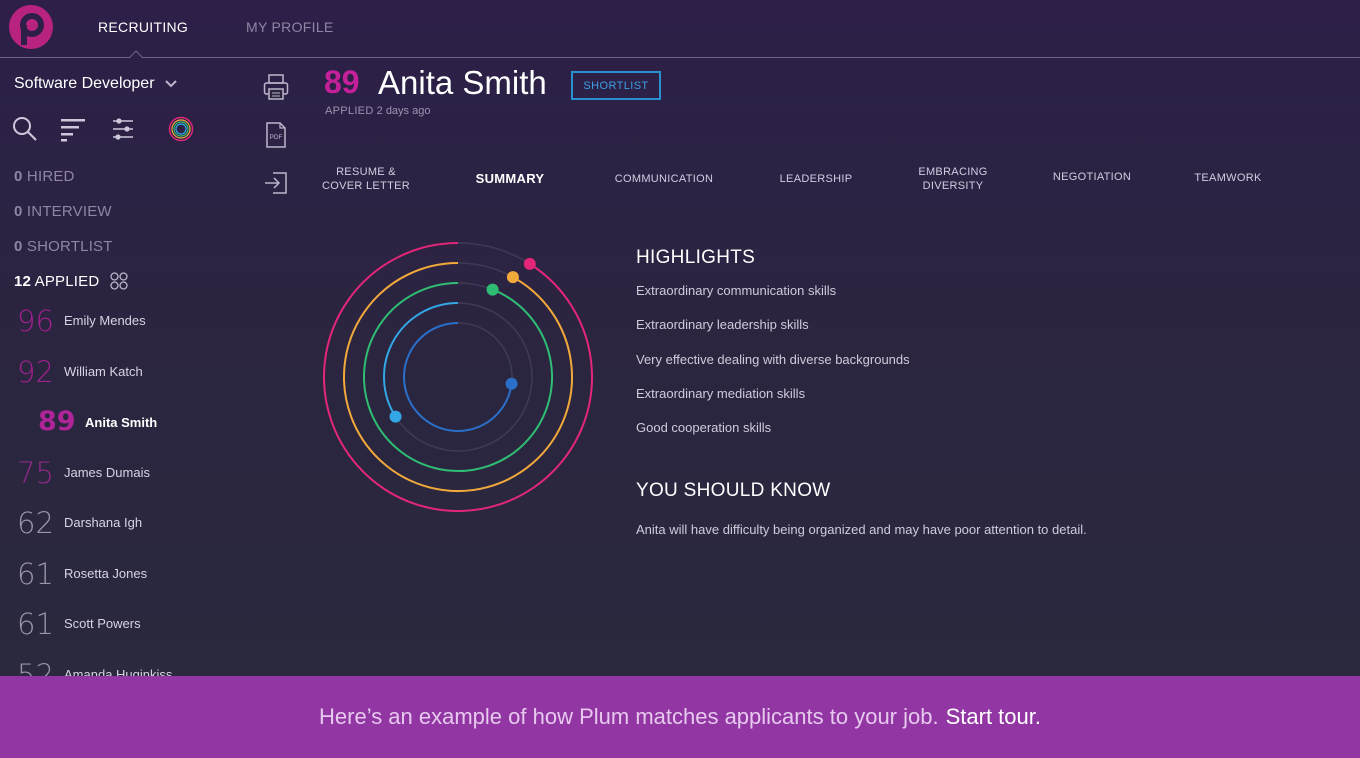 Image resolution: width=1360 pixels, height=758 pixels. Describe the element at coordinates (492, 289) in the screenshot. I see `ring-marker-embracing-diversity` at that location.